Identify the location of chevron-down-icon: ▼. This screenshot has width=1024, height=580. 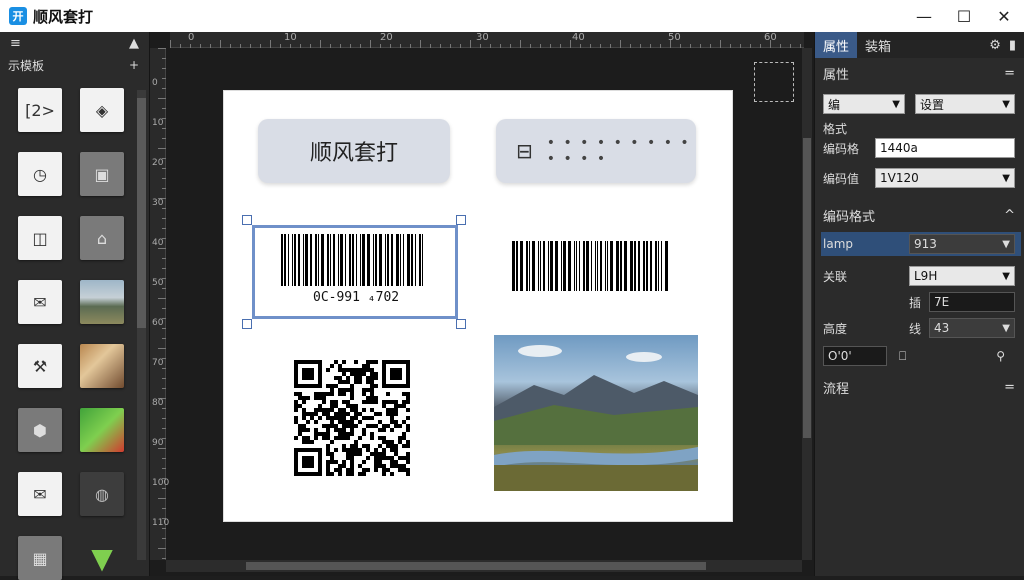
(1006, 328).